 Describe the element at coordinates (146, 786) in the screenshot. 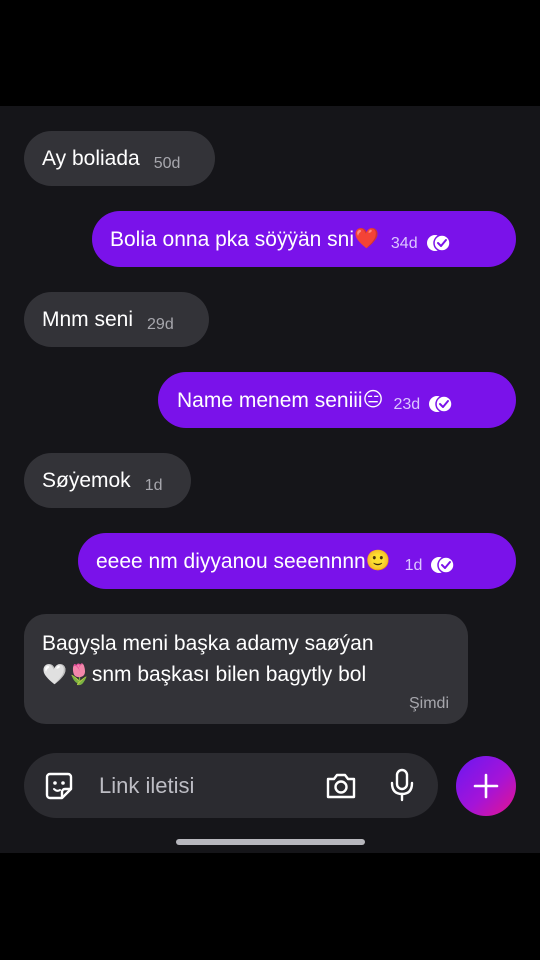

I see `message-input: Link iletisi` at that location.